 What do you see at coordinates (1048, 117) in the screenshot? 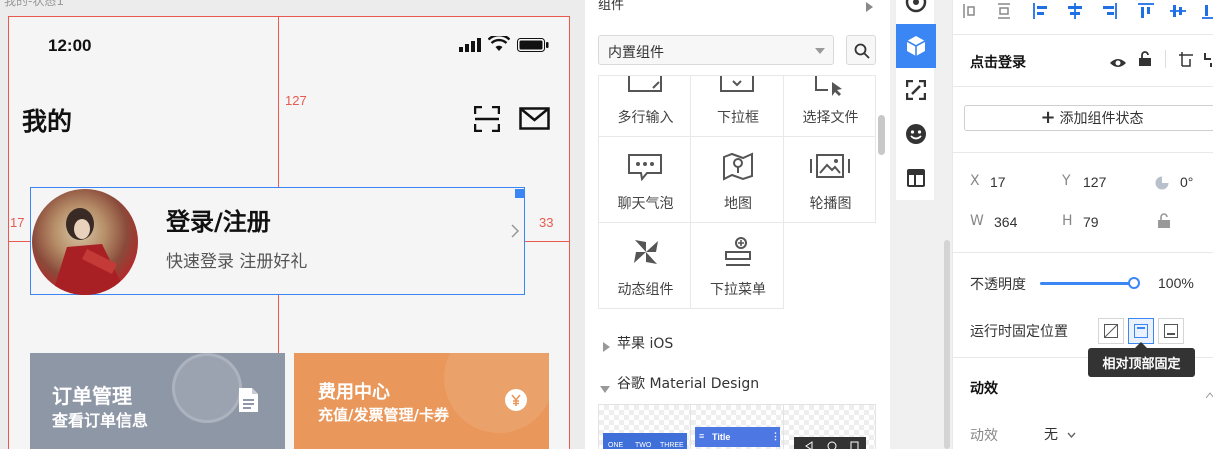
I see `plus-icon: +` at bounding box center [1048, 117].